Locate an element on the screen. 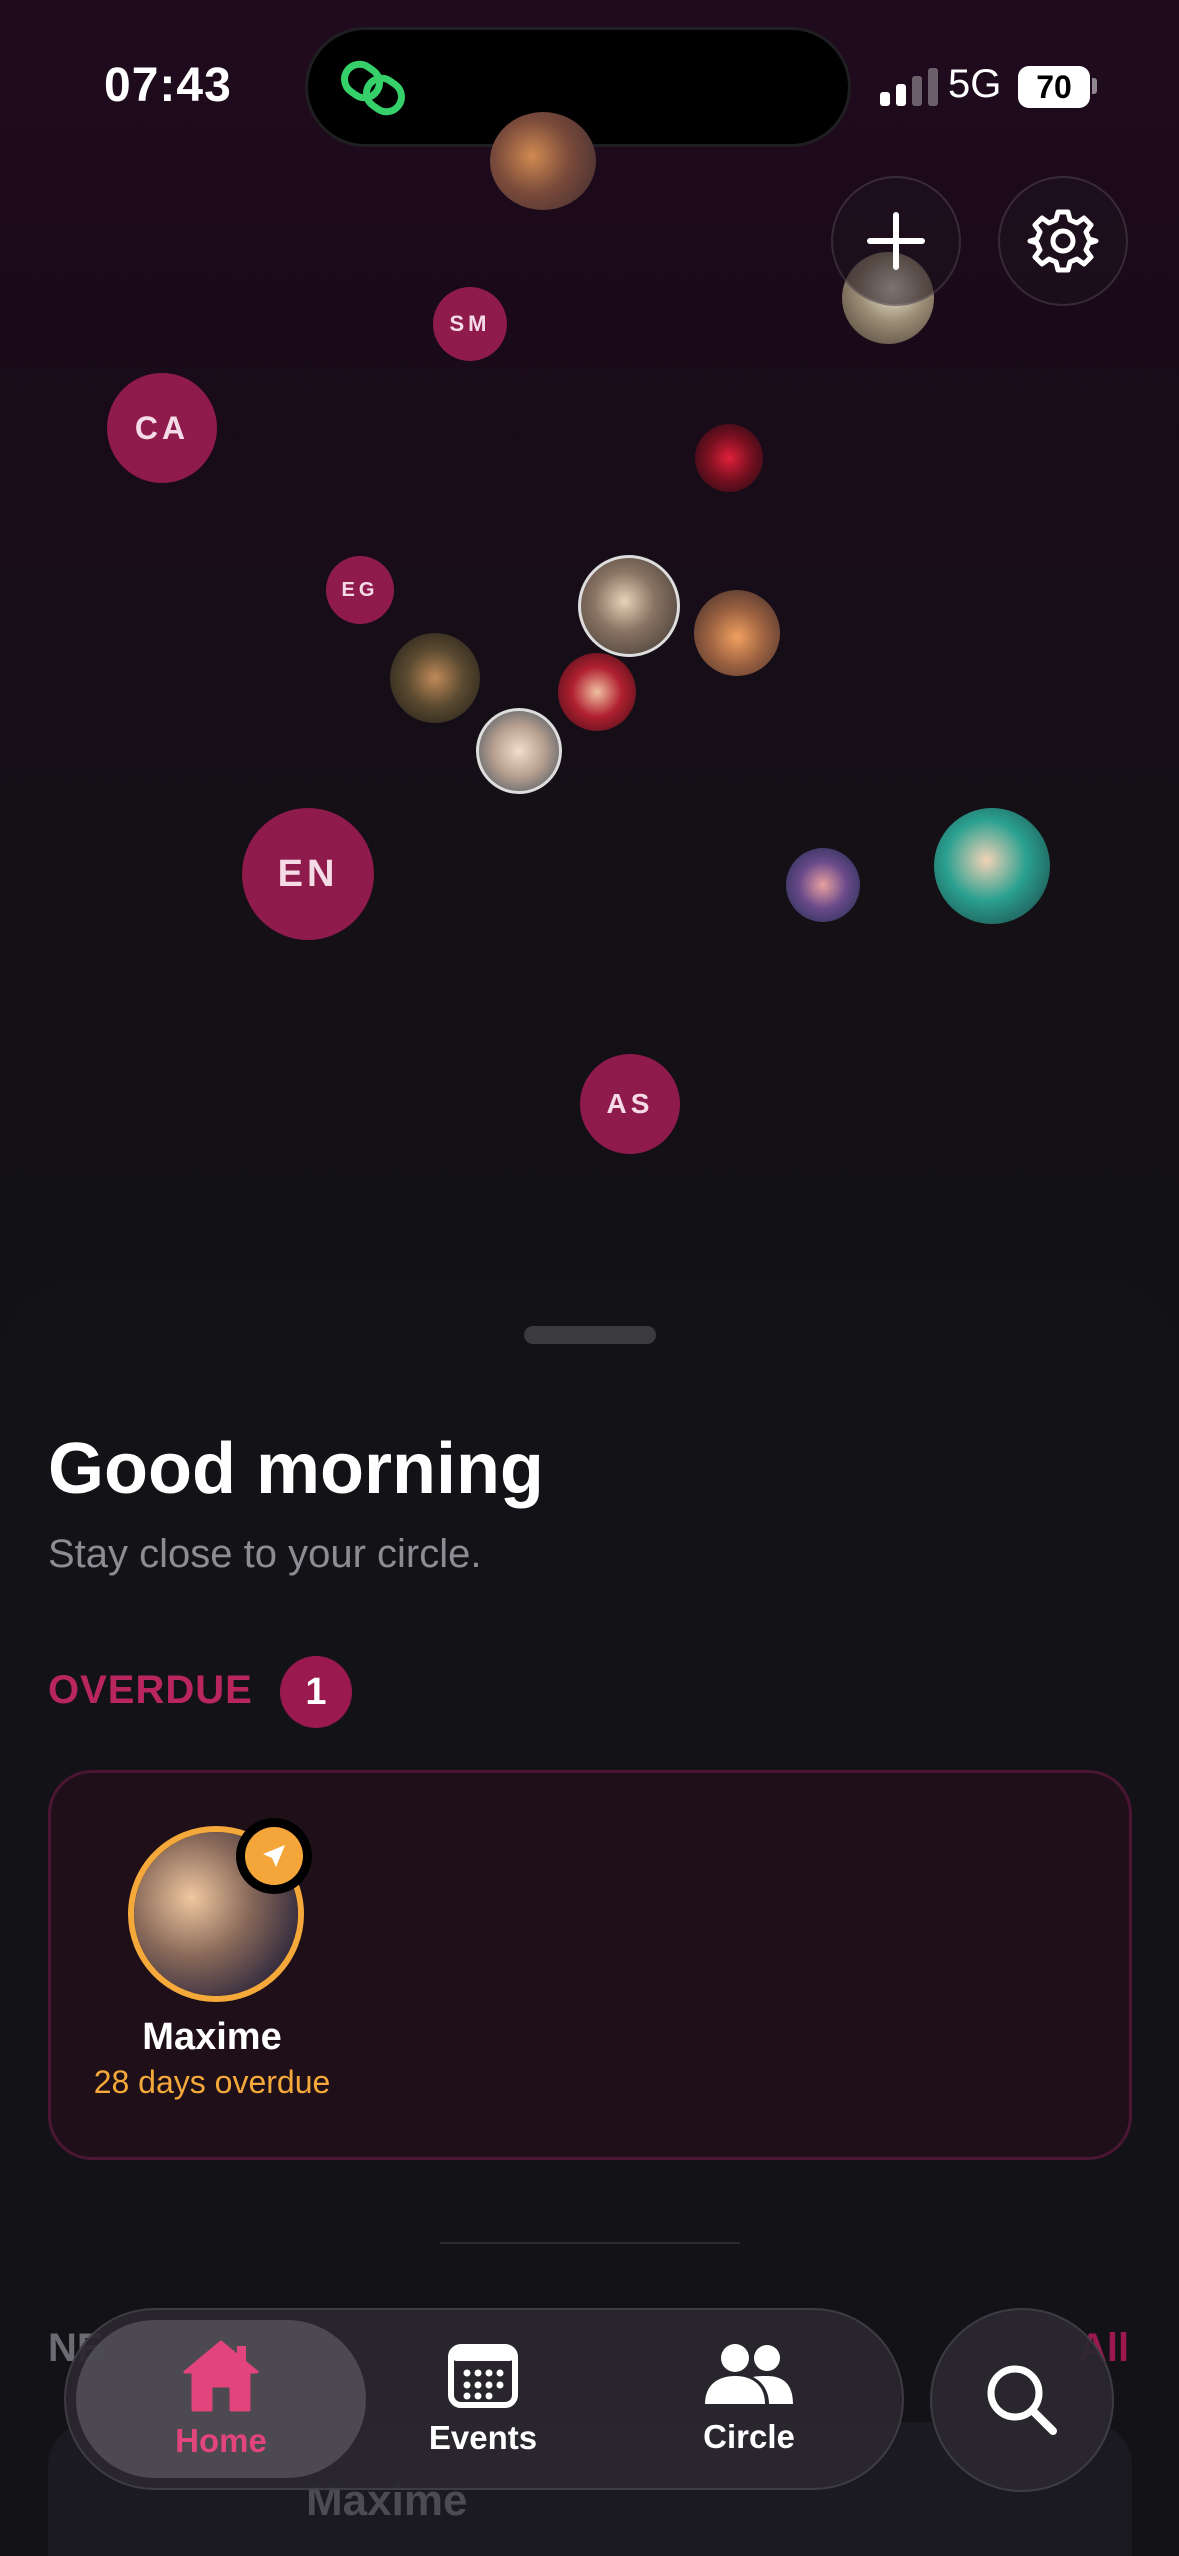 This screenshot has width=1179, height=2556. tab-circle-label: Circle is located at coordinates (749, 2436).